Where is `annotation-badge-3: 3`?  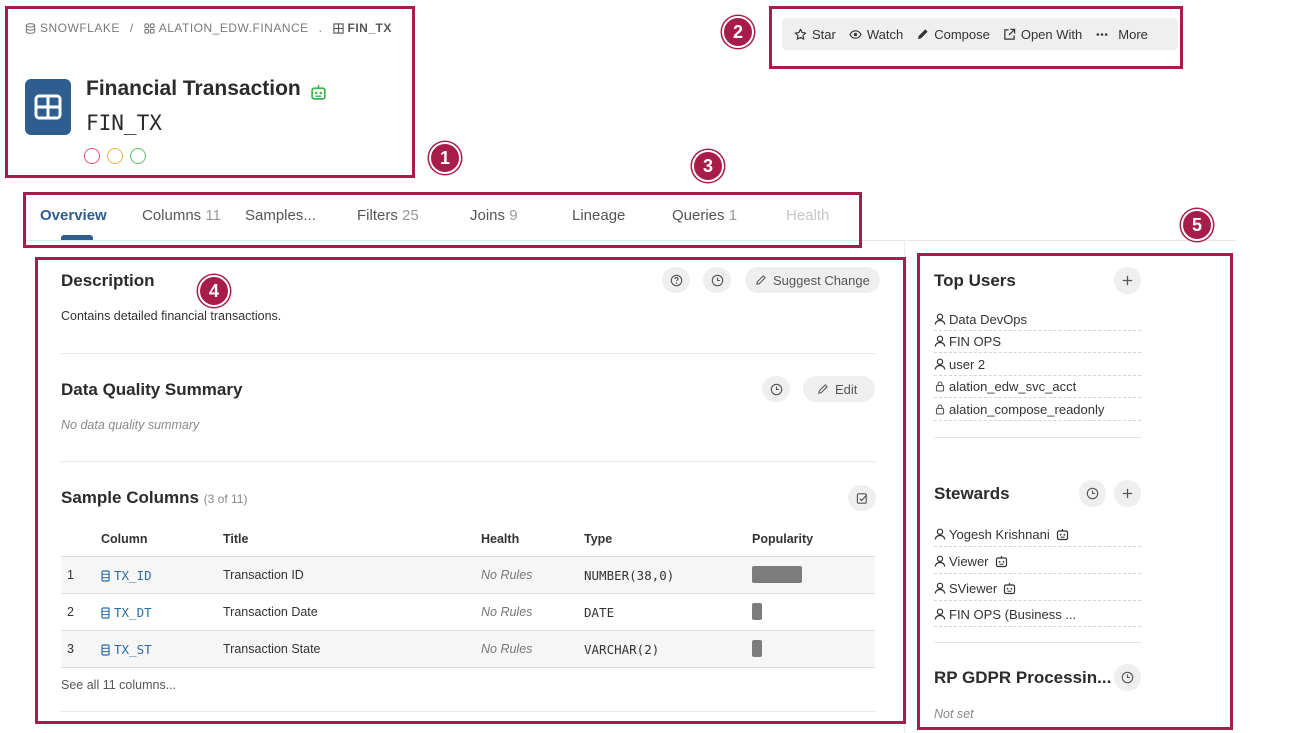 annotation-badge-3: 3 is located at coordinates (708, 166).